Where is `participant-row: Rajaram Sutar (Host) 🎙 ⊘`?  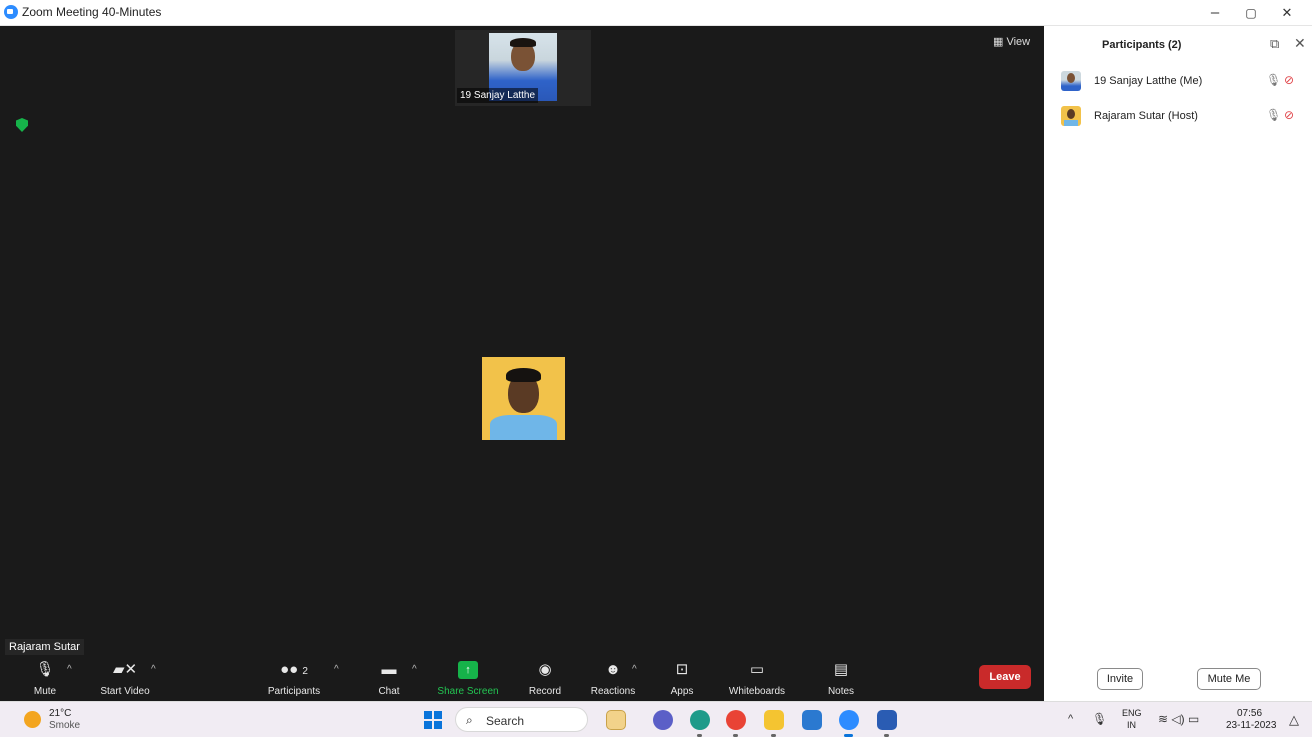 participant-row: Rajaram Sutar (Host) 🎙 ⊘ is located at coordinates (1178, 119).